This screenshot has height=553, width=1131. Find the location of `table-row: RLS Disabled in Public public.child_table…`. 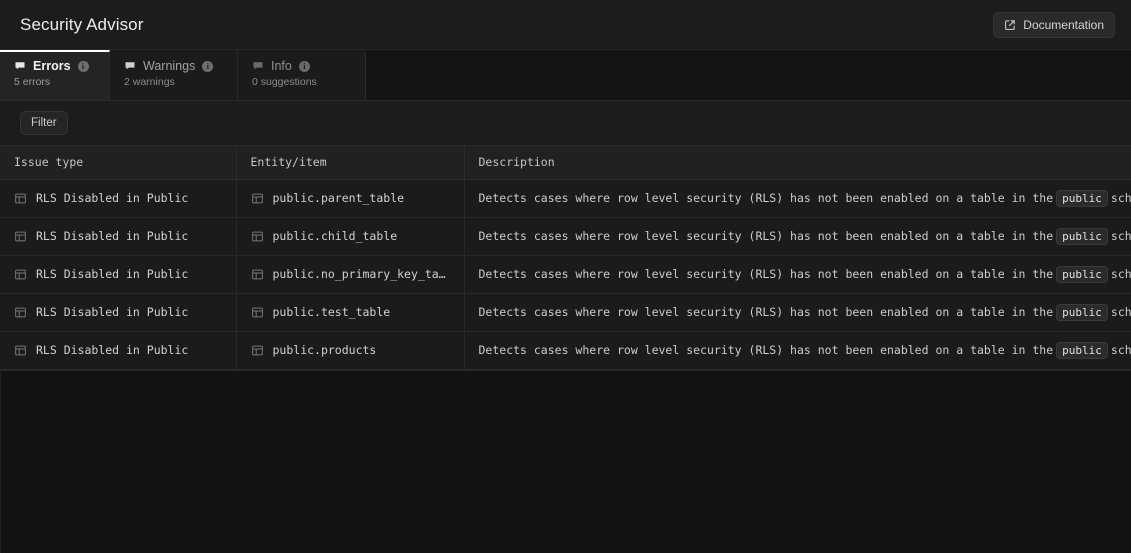

table-row: RLS Disabled in Public public.child_table… is located at coordinates (565, 236).